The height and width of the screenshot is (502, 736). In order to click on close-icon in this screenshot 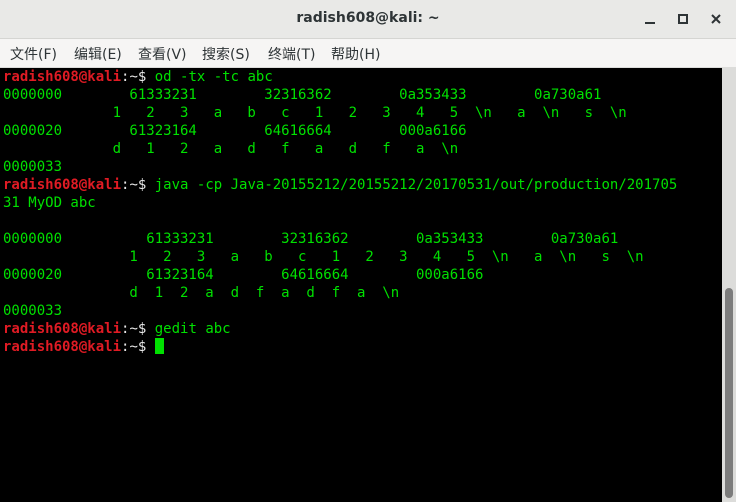, I will do `click(716, 19)`.